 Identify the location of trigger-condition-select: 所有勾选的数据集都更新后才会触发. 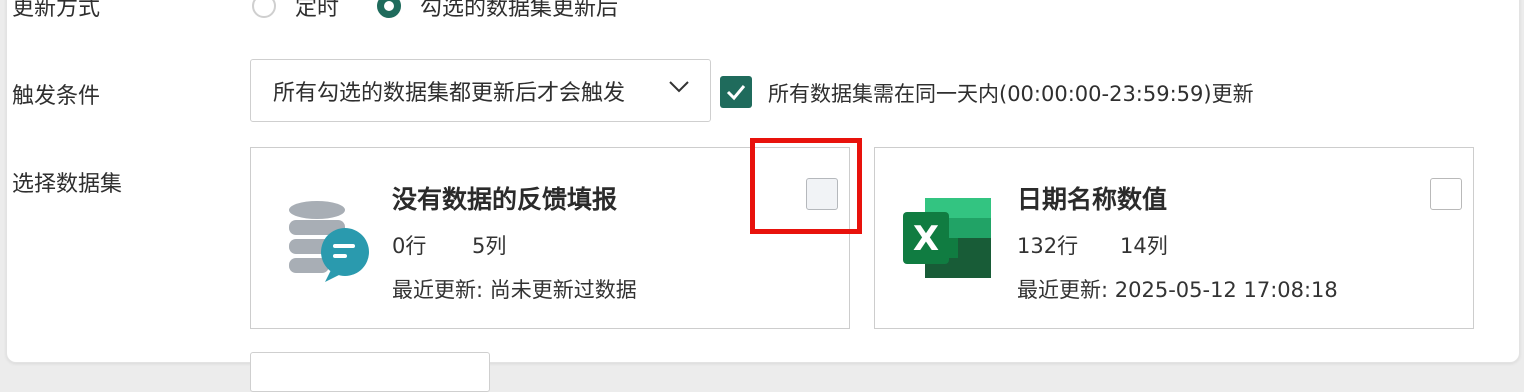
(480, 90).